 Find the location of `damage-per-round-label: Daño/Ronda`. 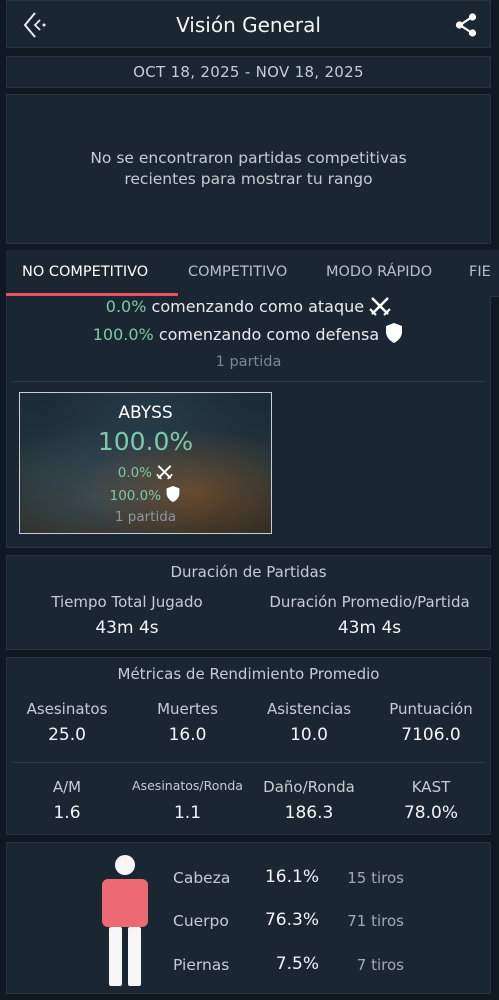

damage-per-round-label: Daño/Ronda is located at coordinates (309, 787).